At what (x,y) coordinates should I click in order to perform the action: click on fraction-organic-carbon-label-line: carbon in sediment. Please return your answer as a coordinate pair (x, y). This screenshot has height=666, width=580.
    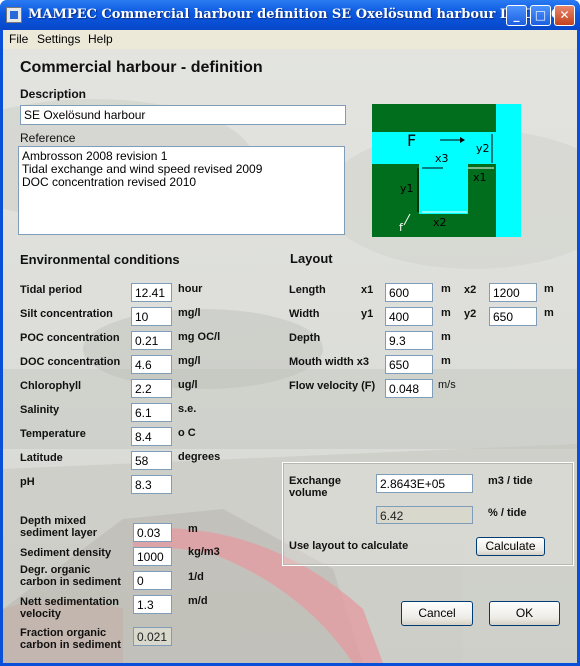
    Looking at the image, I should click on (70, 645).